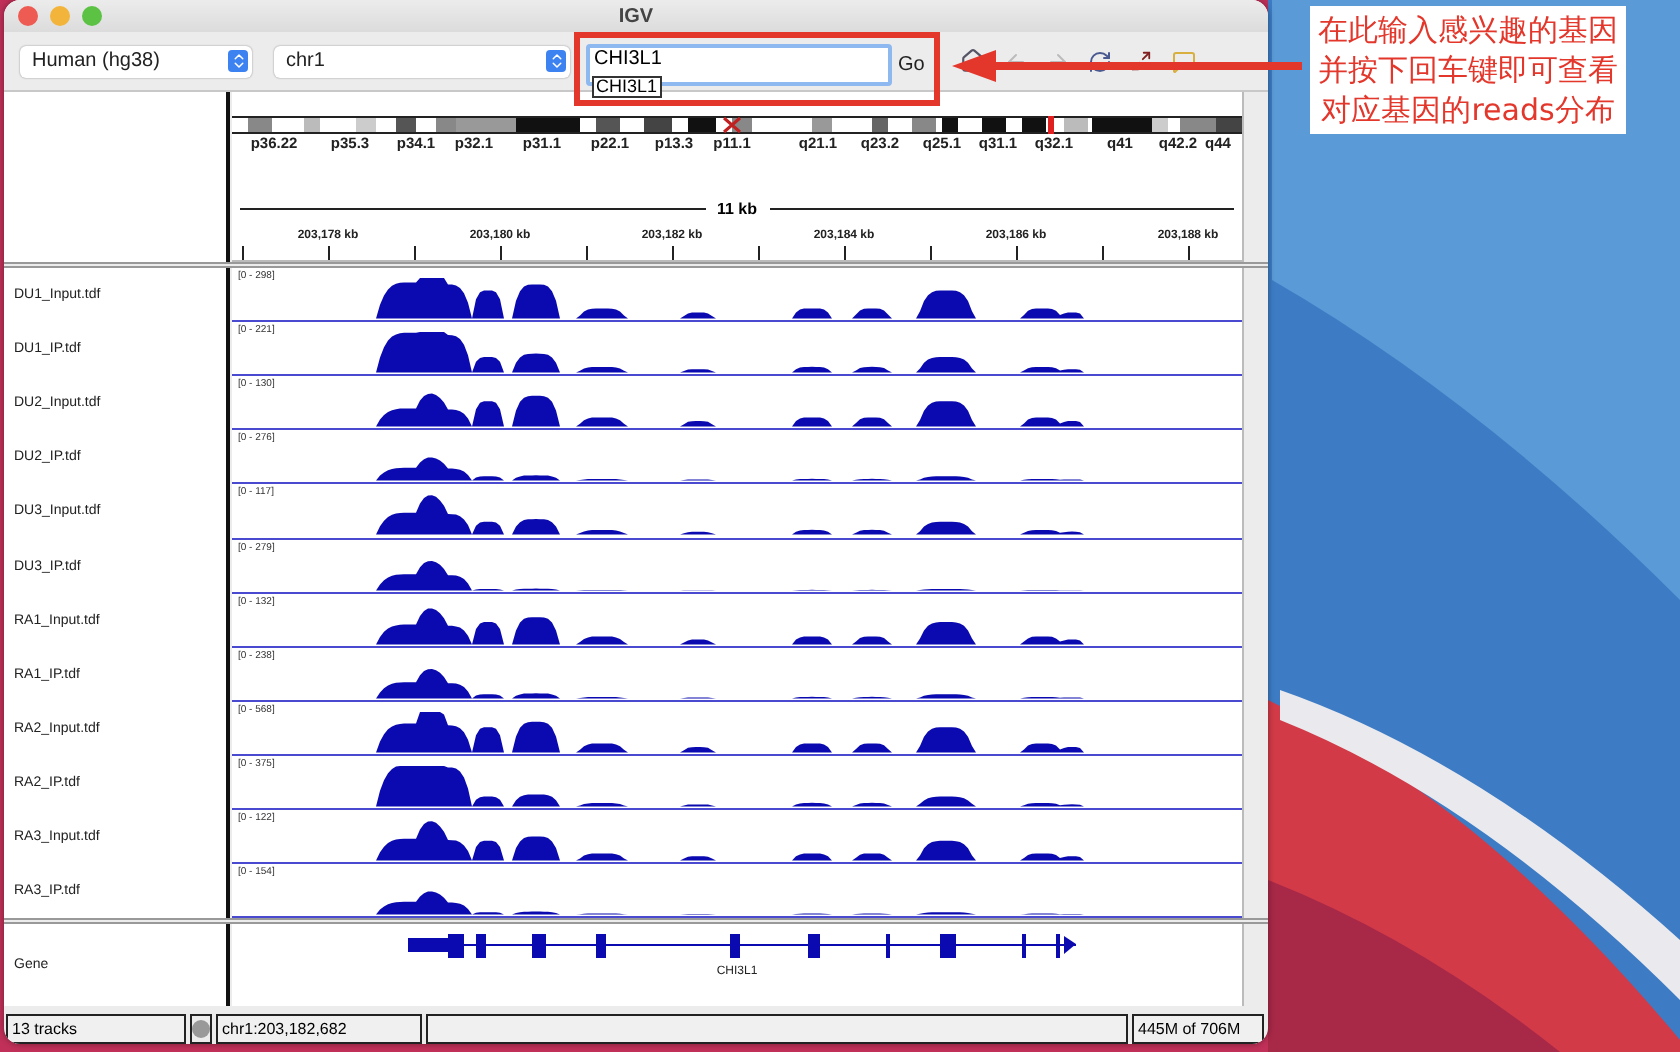  Describe the element at coordinates (136, 61) in the screenshot. I see `genome-dropdown: Human (hg38)` at that location.